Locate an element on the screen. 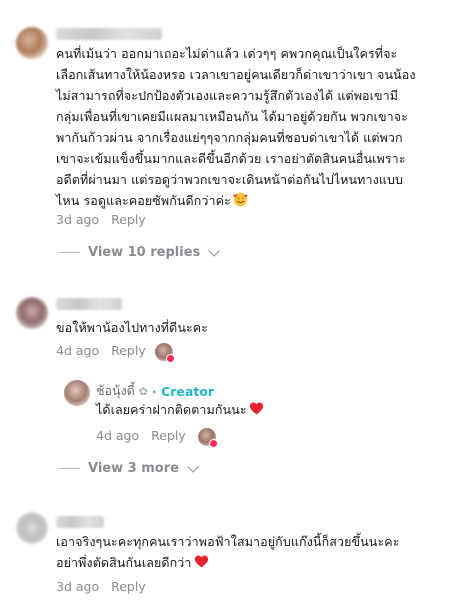 This screenshot has height=606, width=468. creator-badge: · Creator is located at coordinates (183, 391).